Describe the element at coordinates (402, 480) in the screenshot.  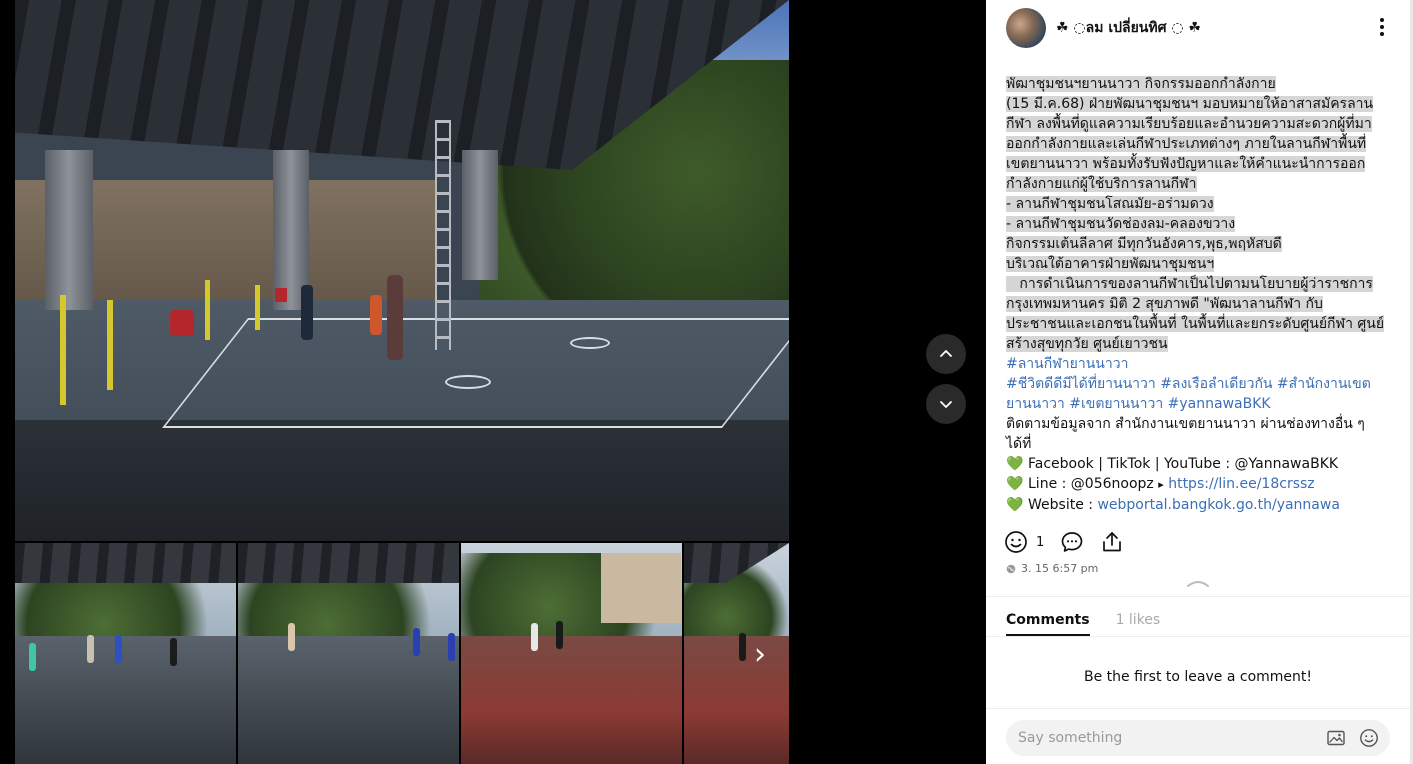
I see `photo-floor` at that location.